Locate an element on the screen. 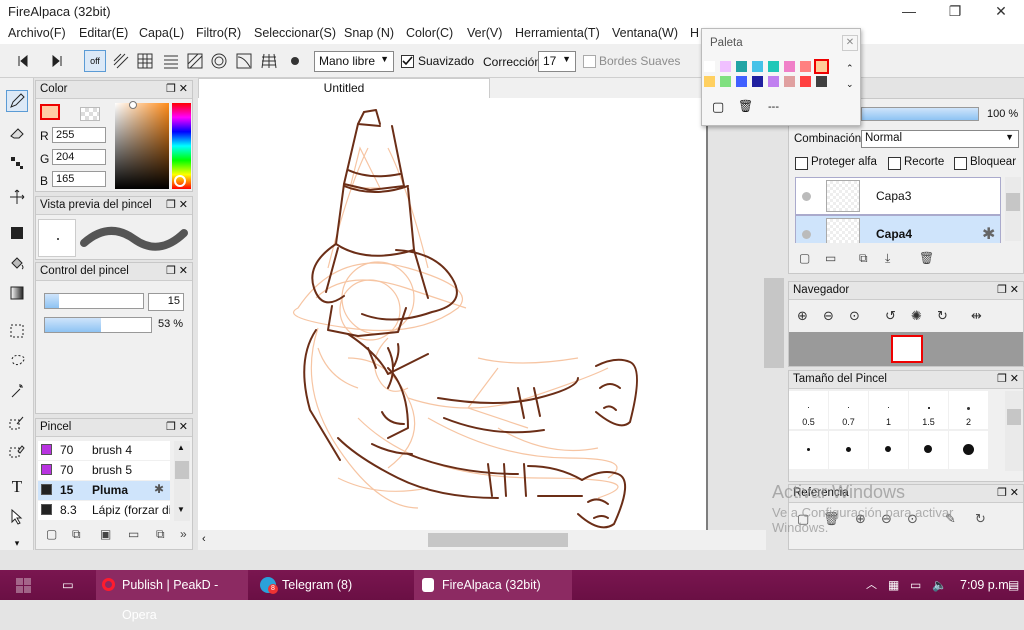  layer-item-selected: Capa4 ✱ is located at coordinates (898, 229).